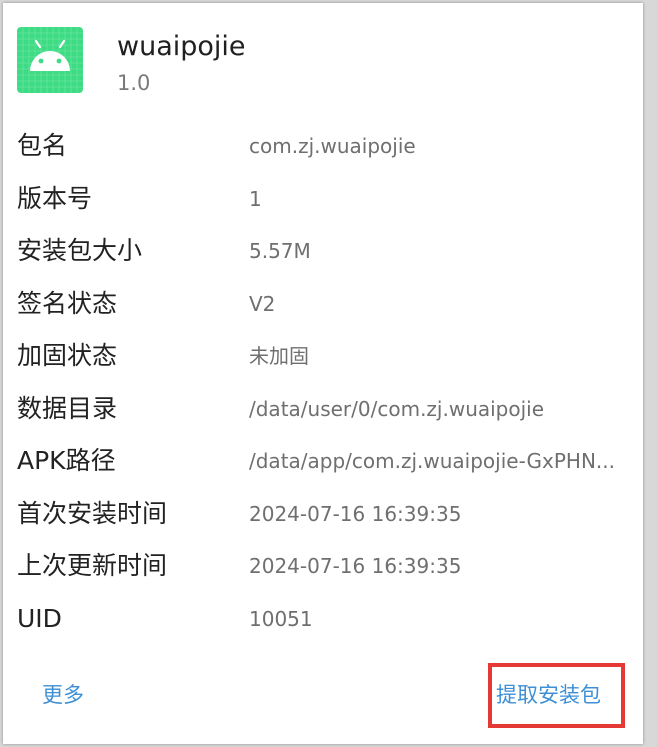  What do you see at coordinates (397, 408) in the screenshot?
I see `info-value: /data/user/0/com.zj.wuaipojie` at bounding box center [397, 408].